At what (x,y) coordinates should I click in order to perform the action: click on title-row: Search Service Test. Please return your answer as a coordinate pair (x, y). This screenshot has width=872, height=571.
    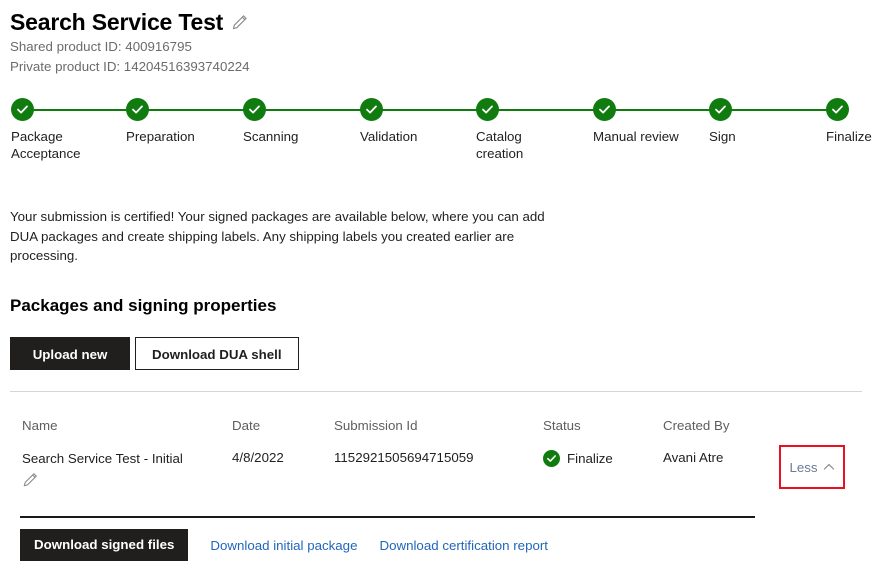
    Looking at the image, I should click on (130, 22).